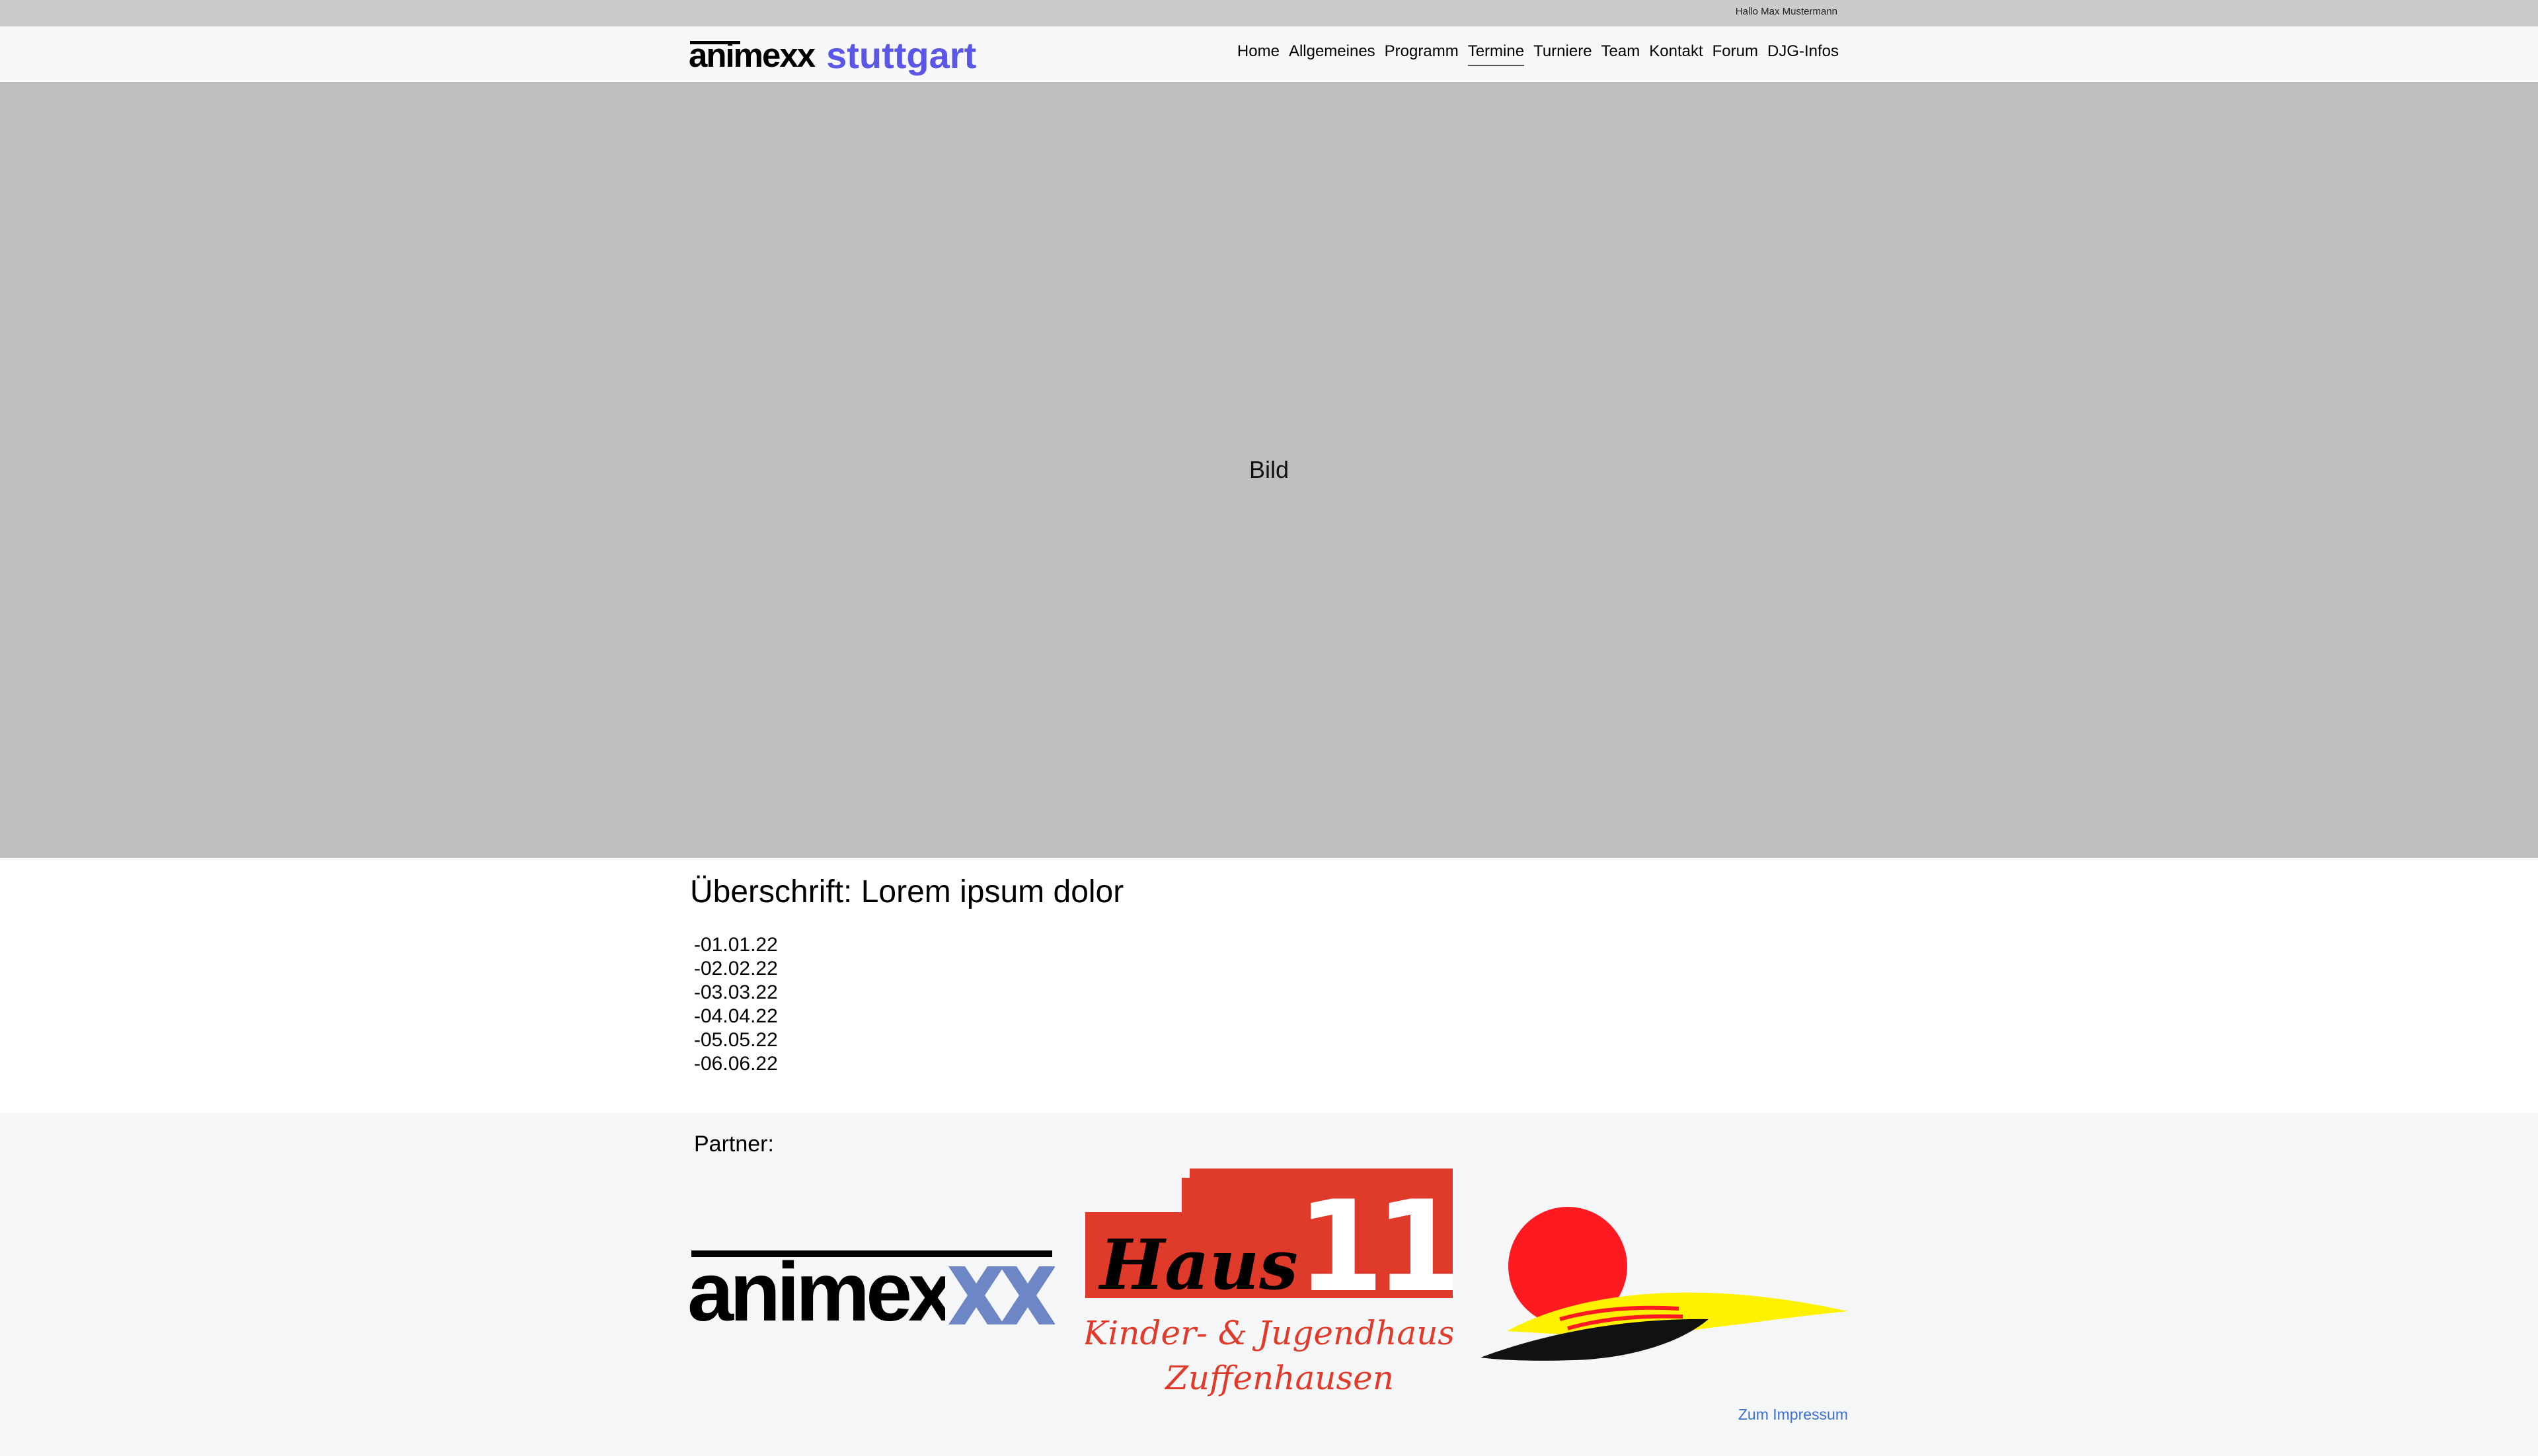  I want to click on partner-label: Partner:, so click(734, 1144).